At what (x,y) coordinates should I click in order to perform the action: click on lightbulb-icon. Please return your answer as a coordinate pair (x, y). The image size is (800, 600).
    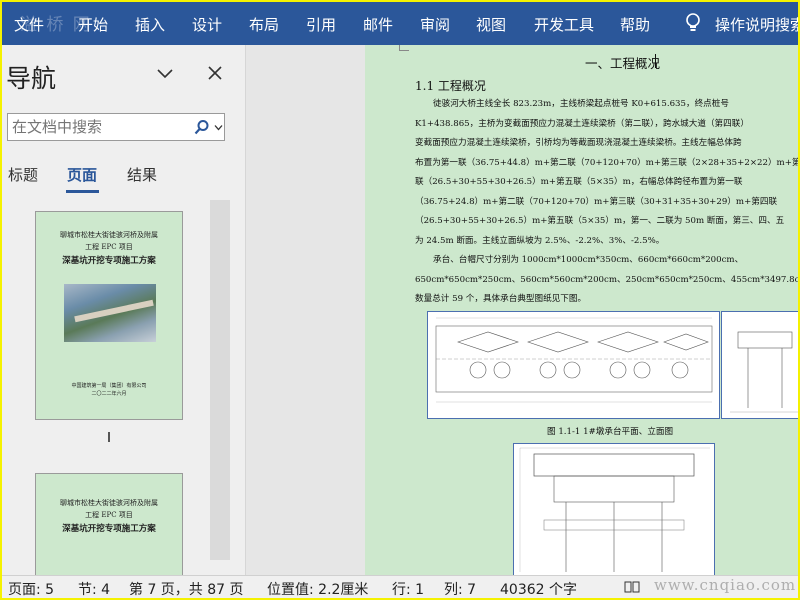
    Looking at the image, I should click on (693, 23).